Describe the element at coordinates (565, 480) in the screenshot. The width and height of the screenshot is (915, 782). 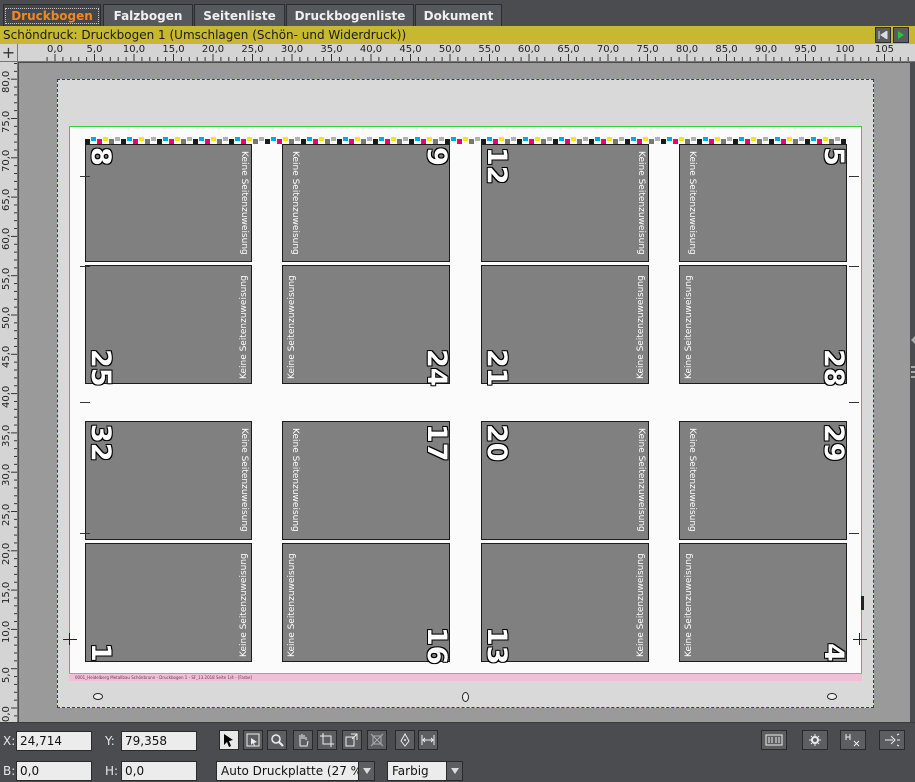
I see `page-slot-20: 20 Keine Seitenzuweisung` at that location.